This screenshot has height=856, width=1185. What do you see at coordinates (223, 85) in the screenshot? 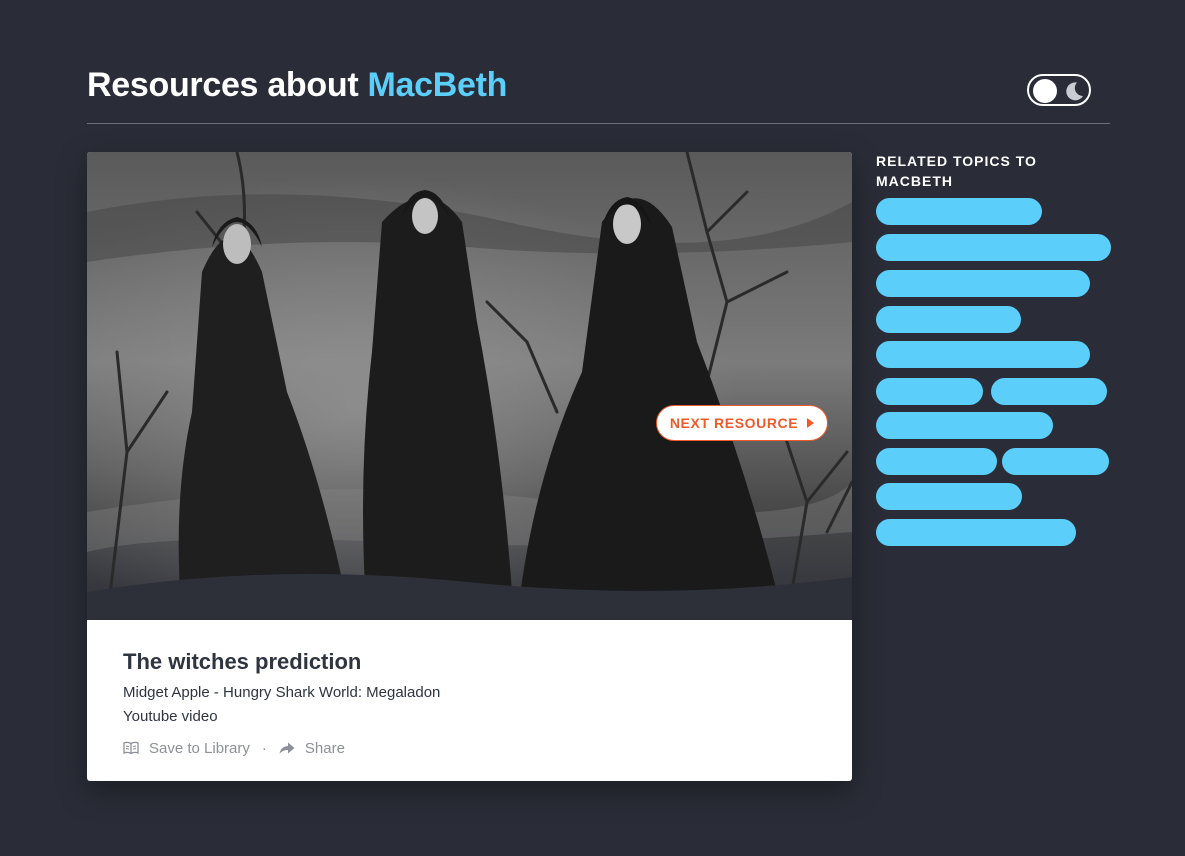
I see `title-prefix: Resources about` at bounding box center [223, 85].